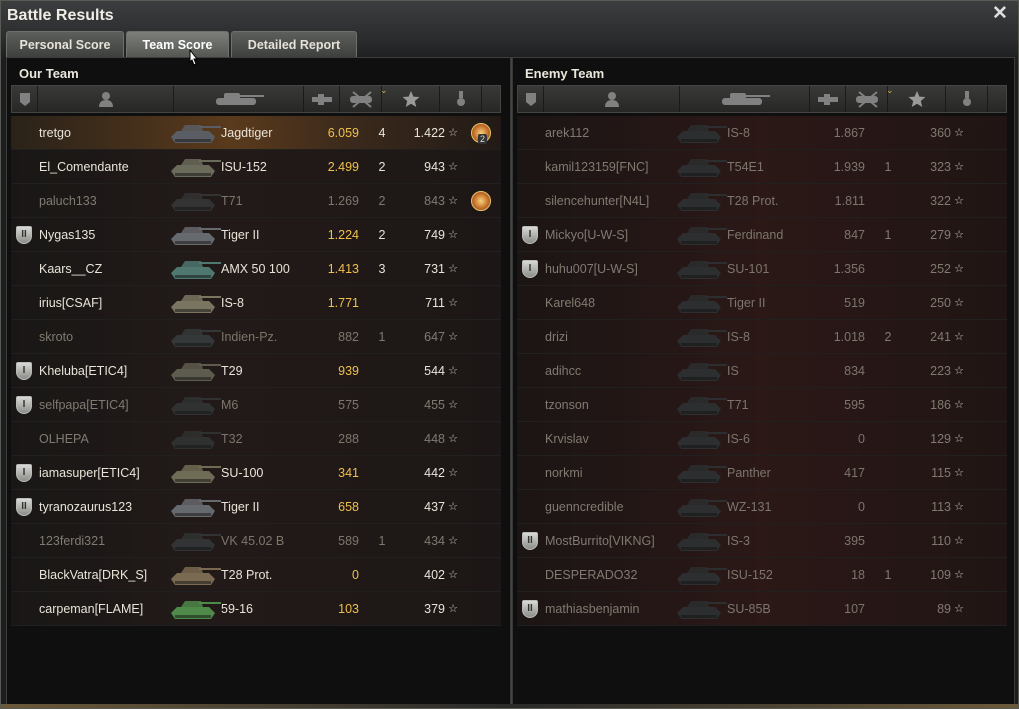 The width and height of the screenshot is (1019, 709). I want to click on player-name: 123ferdi321, so click(72, 540).